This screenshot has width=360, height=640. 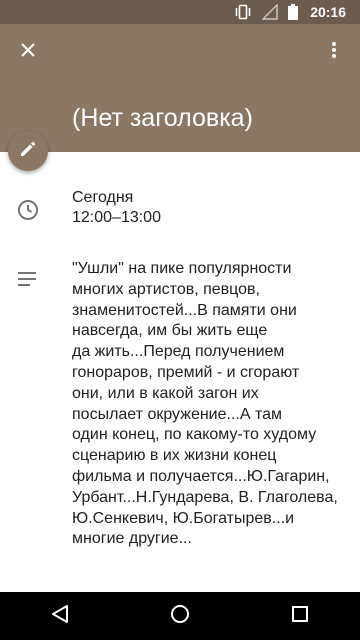 I want to click on close-icon, so click(x=28, y=52).